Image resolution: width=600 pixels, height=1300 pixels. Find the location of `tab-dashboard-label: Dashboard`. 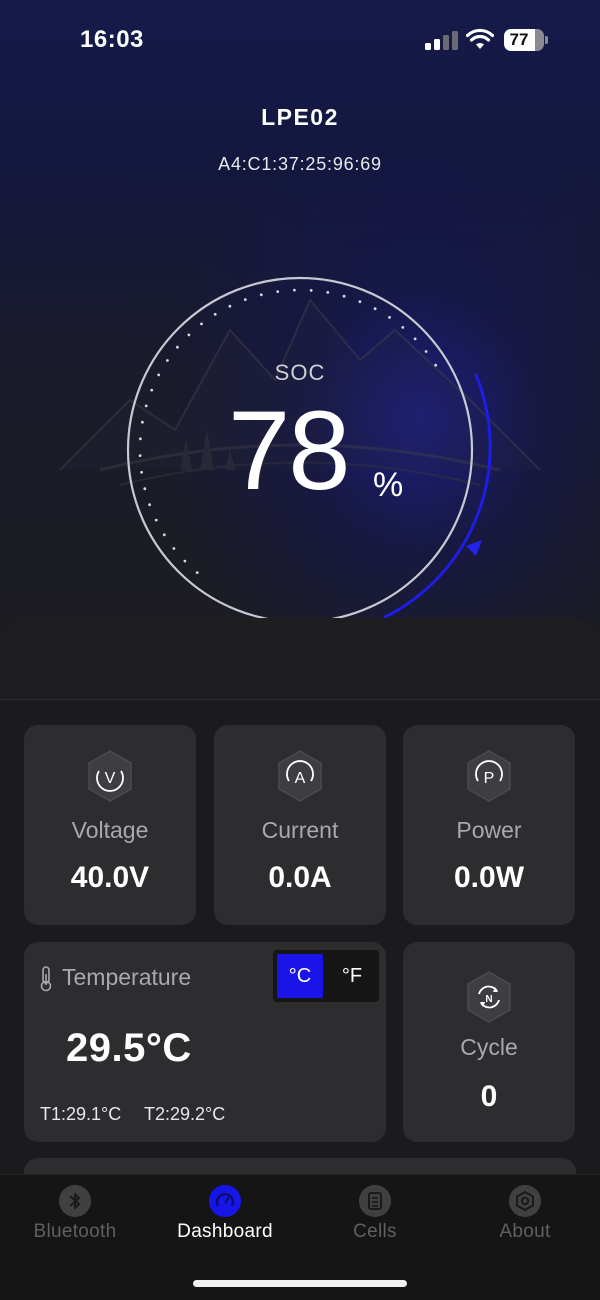

tab-dashboard-label: Dashboard is located at coordinates (225, 1231).